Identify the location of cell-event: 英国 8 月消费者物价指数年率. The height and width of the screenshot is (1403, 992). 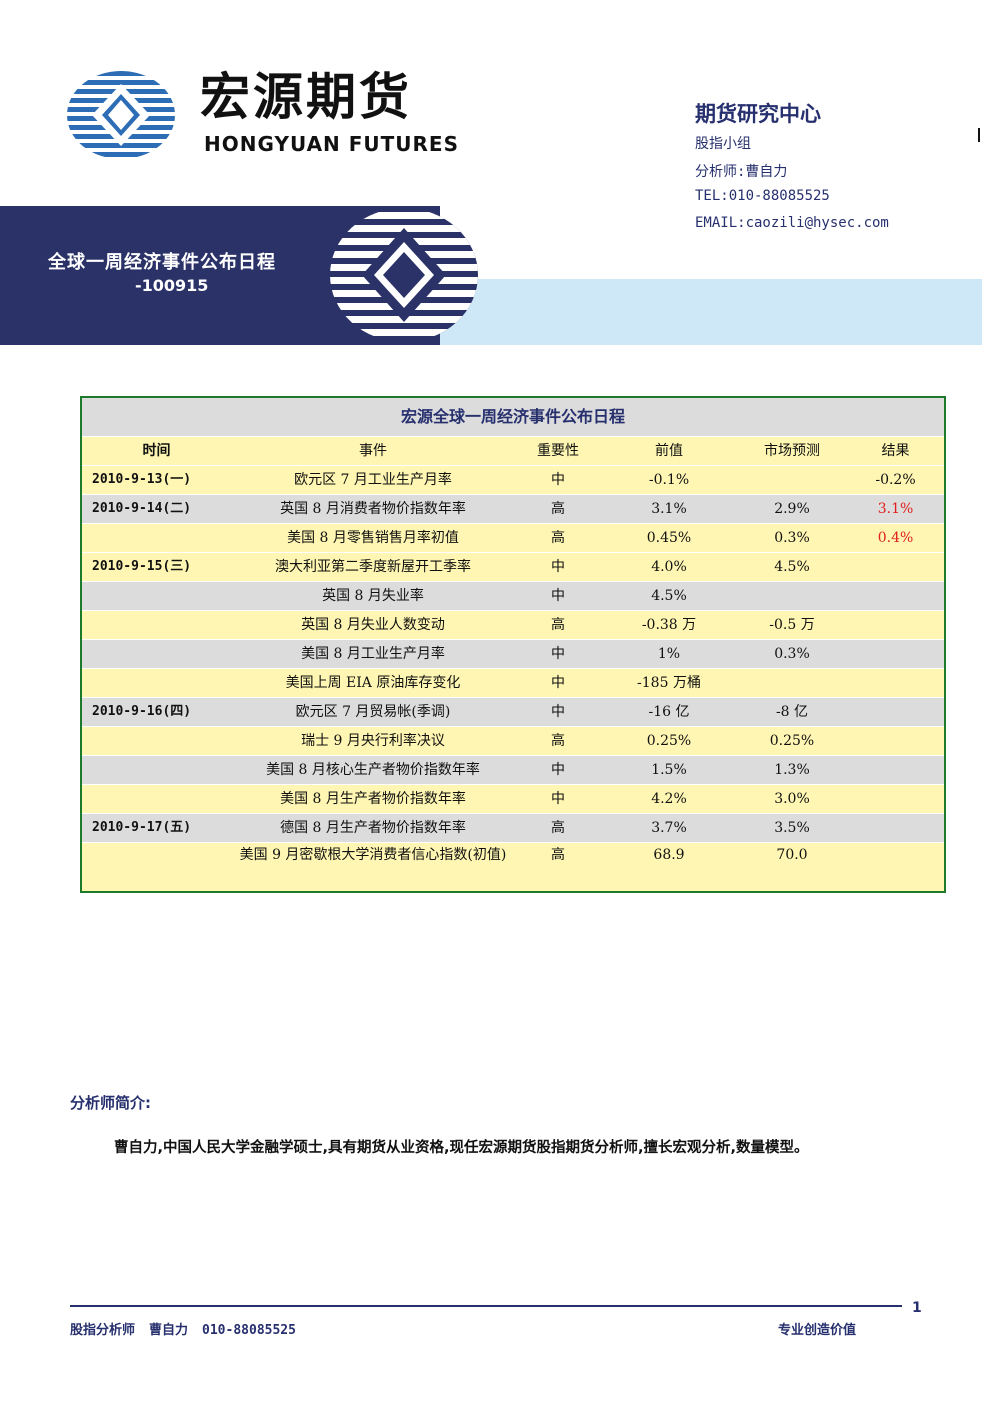
(373, 509).